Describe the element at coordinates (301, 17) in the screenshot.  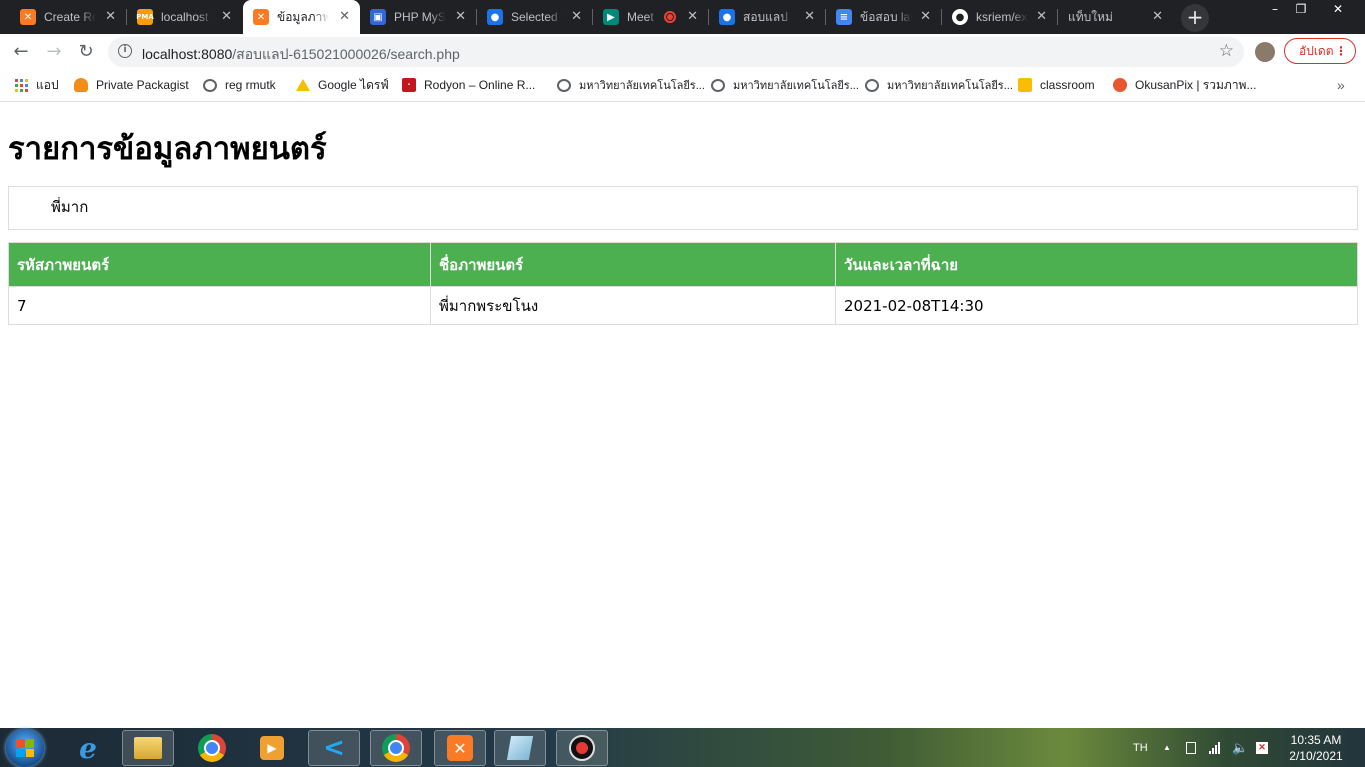
I see `tab-active-movie-data: ✕ ข้อมูลภาพยนตร์ ✕` at that location.